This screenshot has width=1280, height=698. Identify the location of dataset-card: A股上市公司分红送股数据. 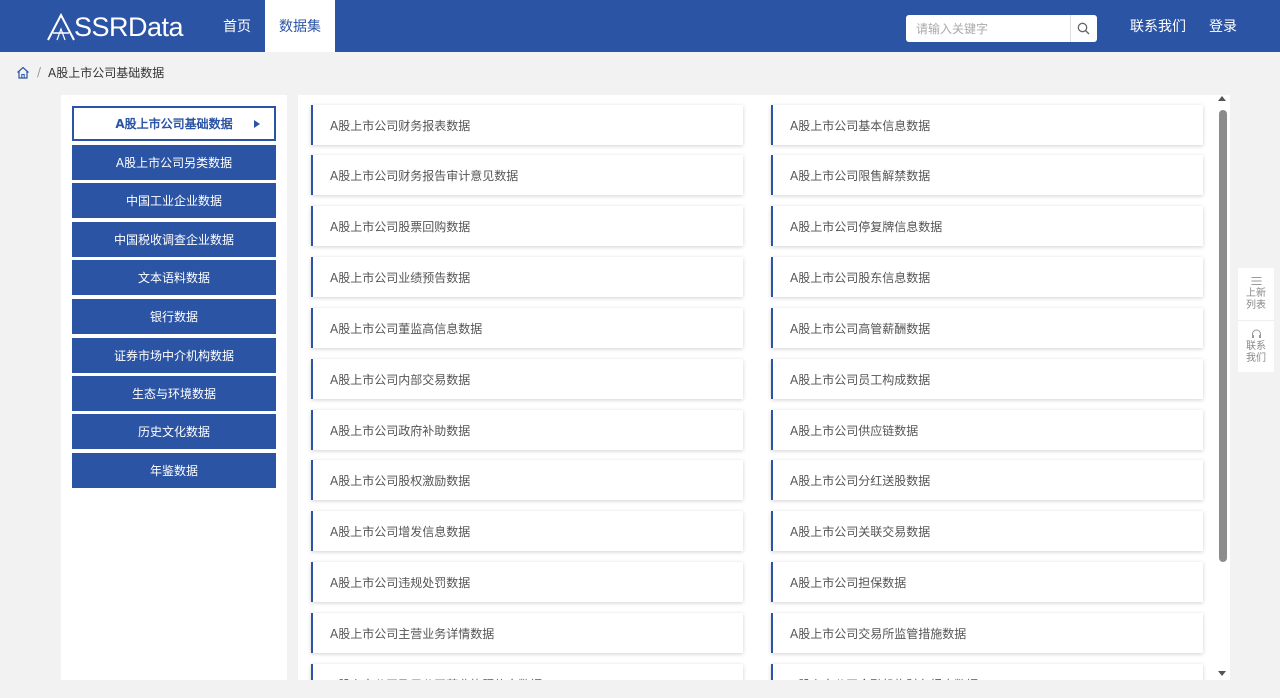
(987, 480).